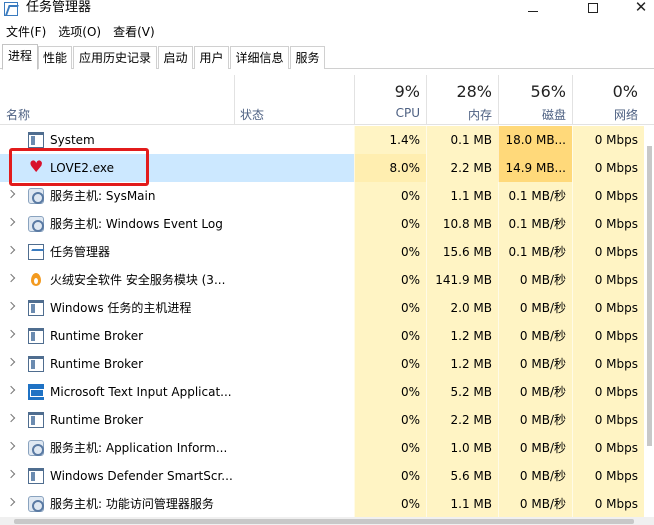 Image resolution: width=654 pixels, height=525 pixels. Describe the element at coordinates (103, 196) in the screenshot. I see `process-name: 服务主机: SysMain` at that location.